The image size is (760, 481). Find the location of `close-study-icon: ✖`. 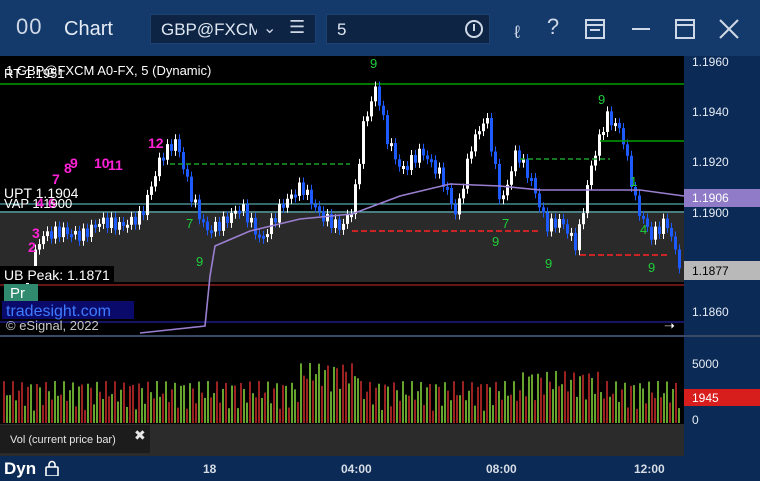

close-study-icon: ✖ is located at coordinates (140, 436).